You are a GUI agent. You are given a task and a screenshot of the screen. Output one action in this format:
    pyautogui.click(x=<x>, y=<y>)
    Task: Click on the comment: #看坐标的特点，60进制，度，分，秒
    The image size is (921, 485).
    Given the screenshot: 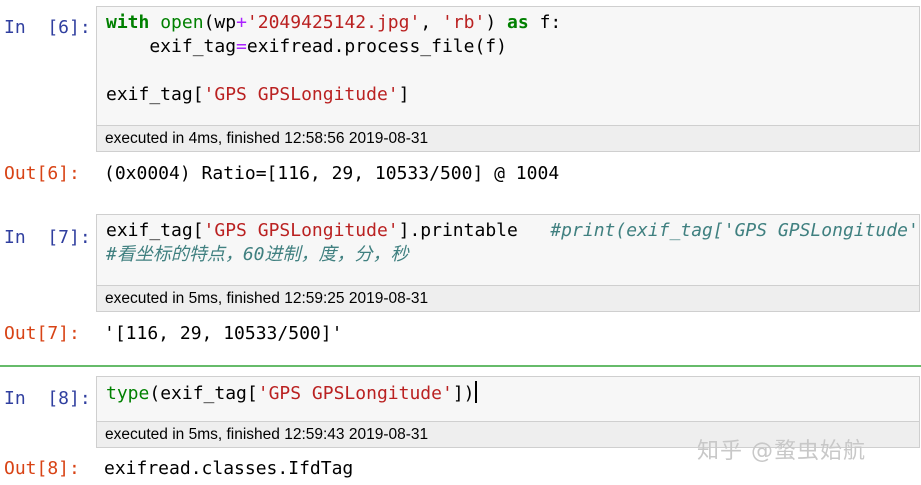 What is the action you would take?
    pyautogui.click(x=257, y=254)
    